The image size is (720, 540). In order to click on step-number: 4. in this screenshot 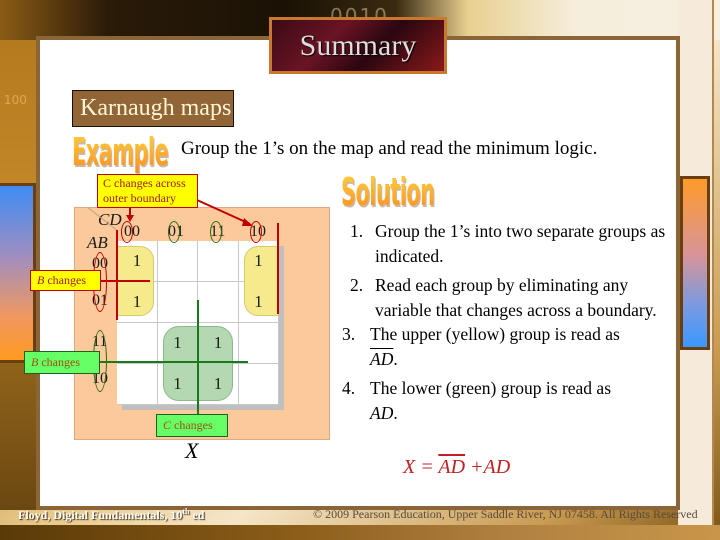, I will do `click(349, 388)`.